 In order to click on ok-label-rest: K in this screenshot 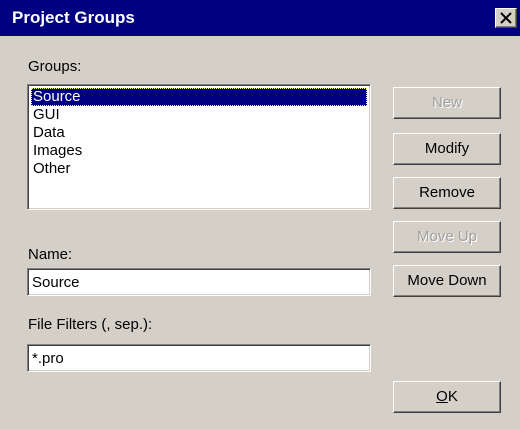, I will do `click(452, 396)`.